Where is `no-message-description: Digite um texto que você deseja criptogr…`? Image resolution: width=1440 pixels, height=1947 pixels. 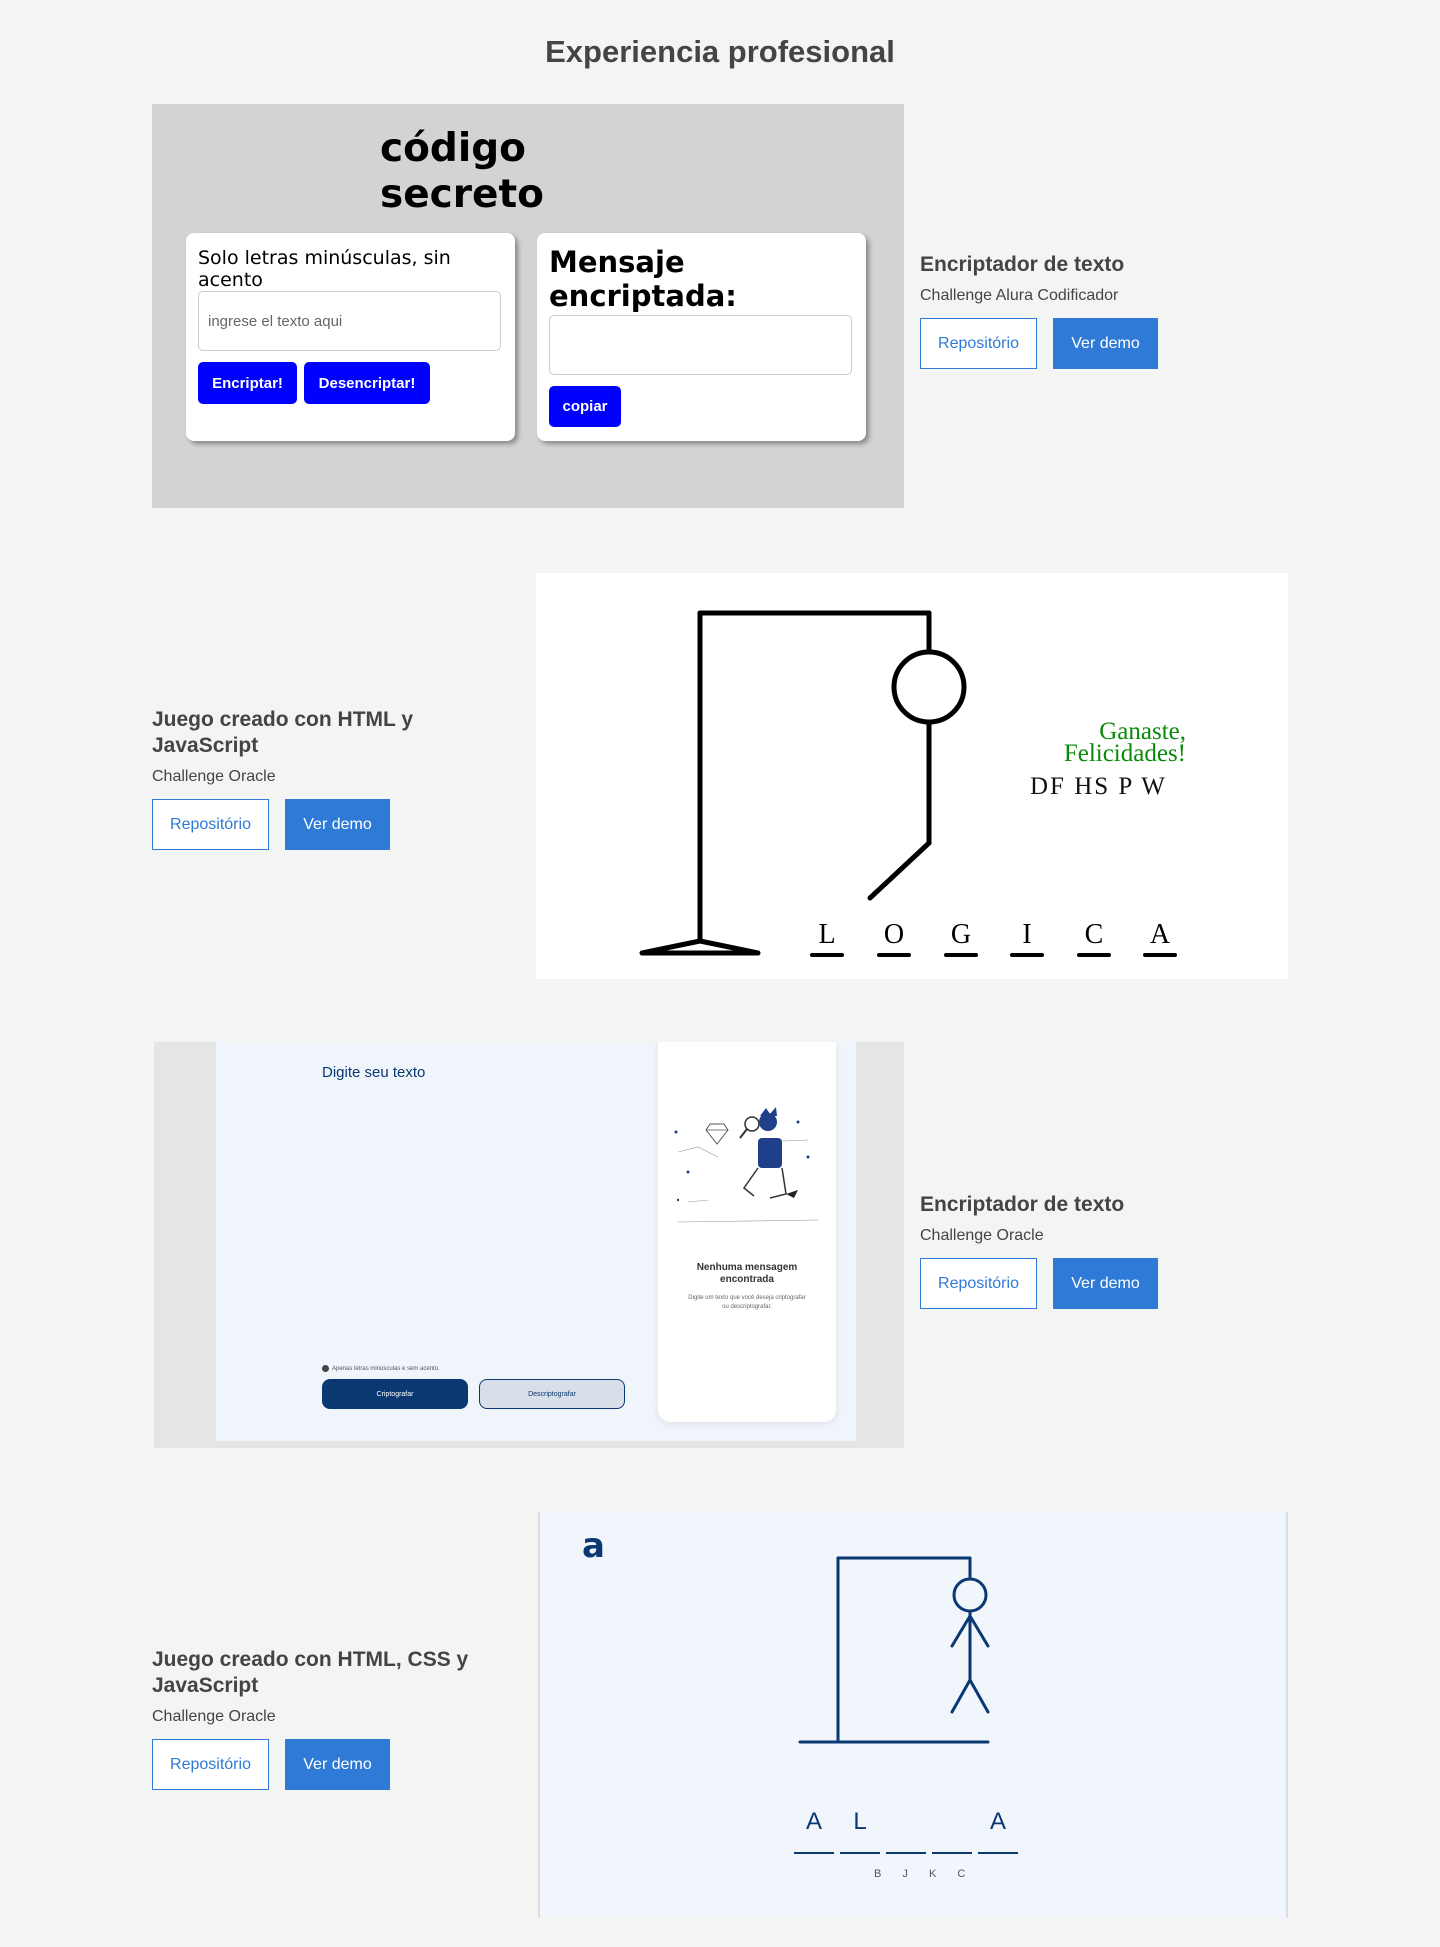
no-message-description: Digite um texto que você deseja criptogr… is located at coordinates (747, 1302).